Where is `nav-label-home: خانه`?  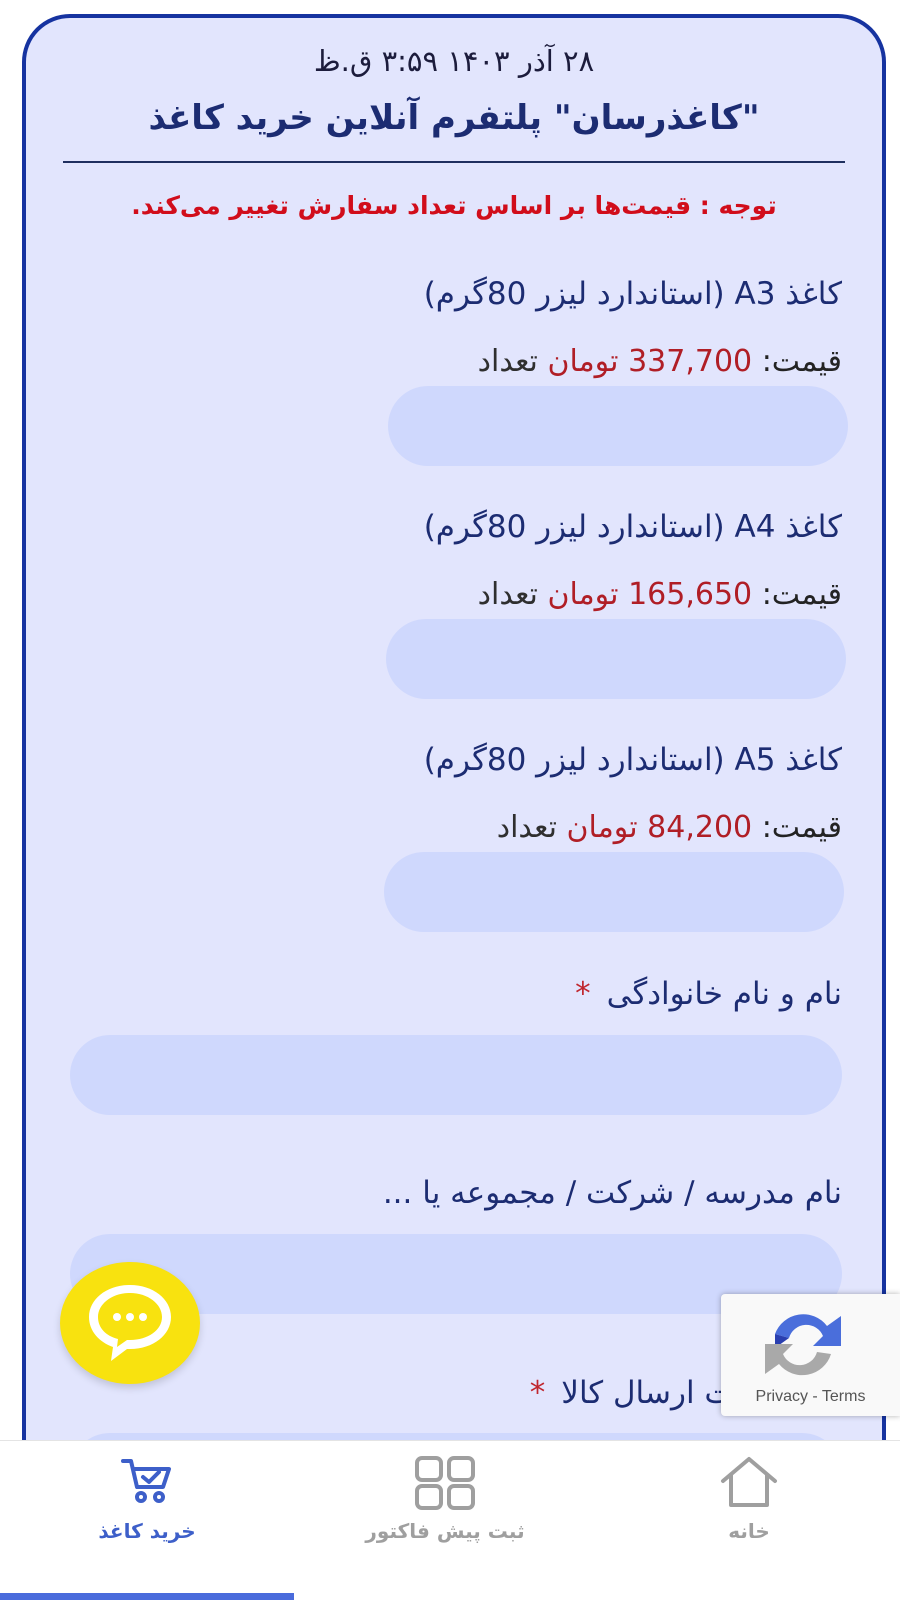
nav-label-home: خانه is located at coordinates (749, 1531).